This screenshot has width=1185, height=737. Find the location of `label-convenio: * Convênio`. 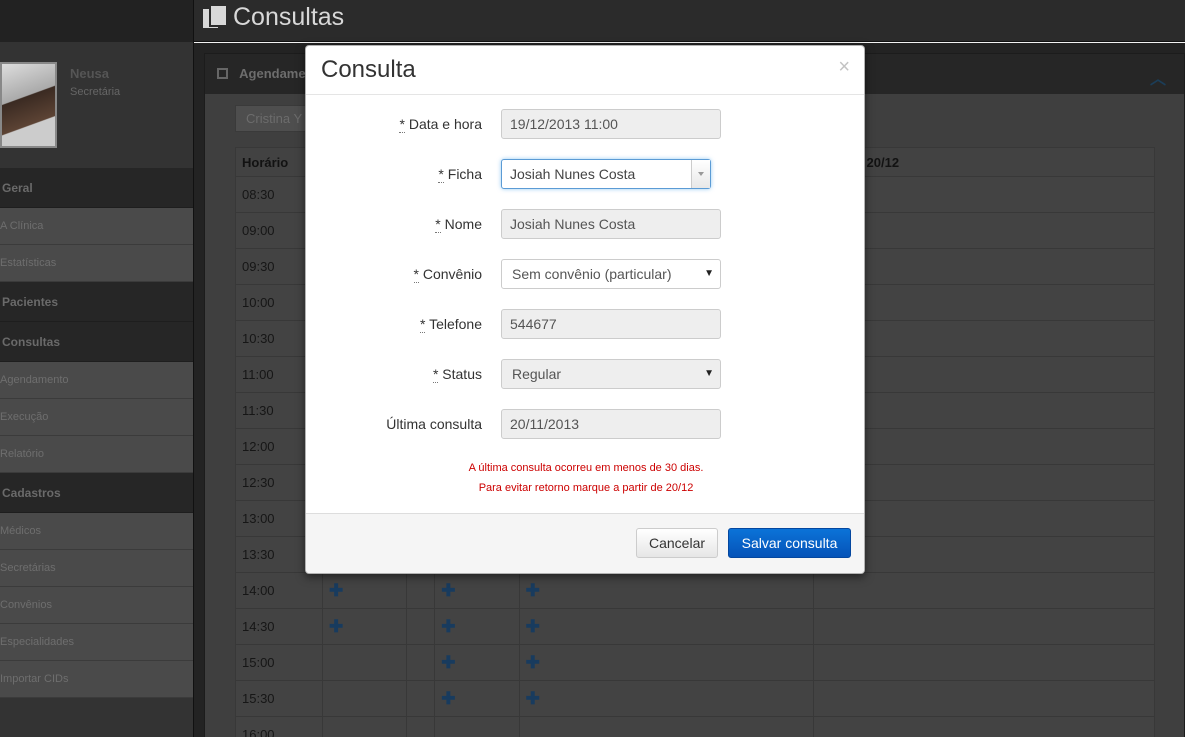

label-convenio: * Convênio is located at coordinates (447, 274).